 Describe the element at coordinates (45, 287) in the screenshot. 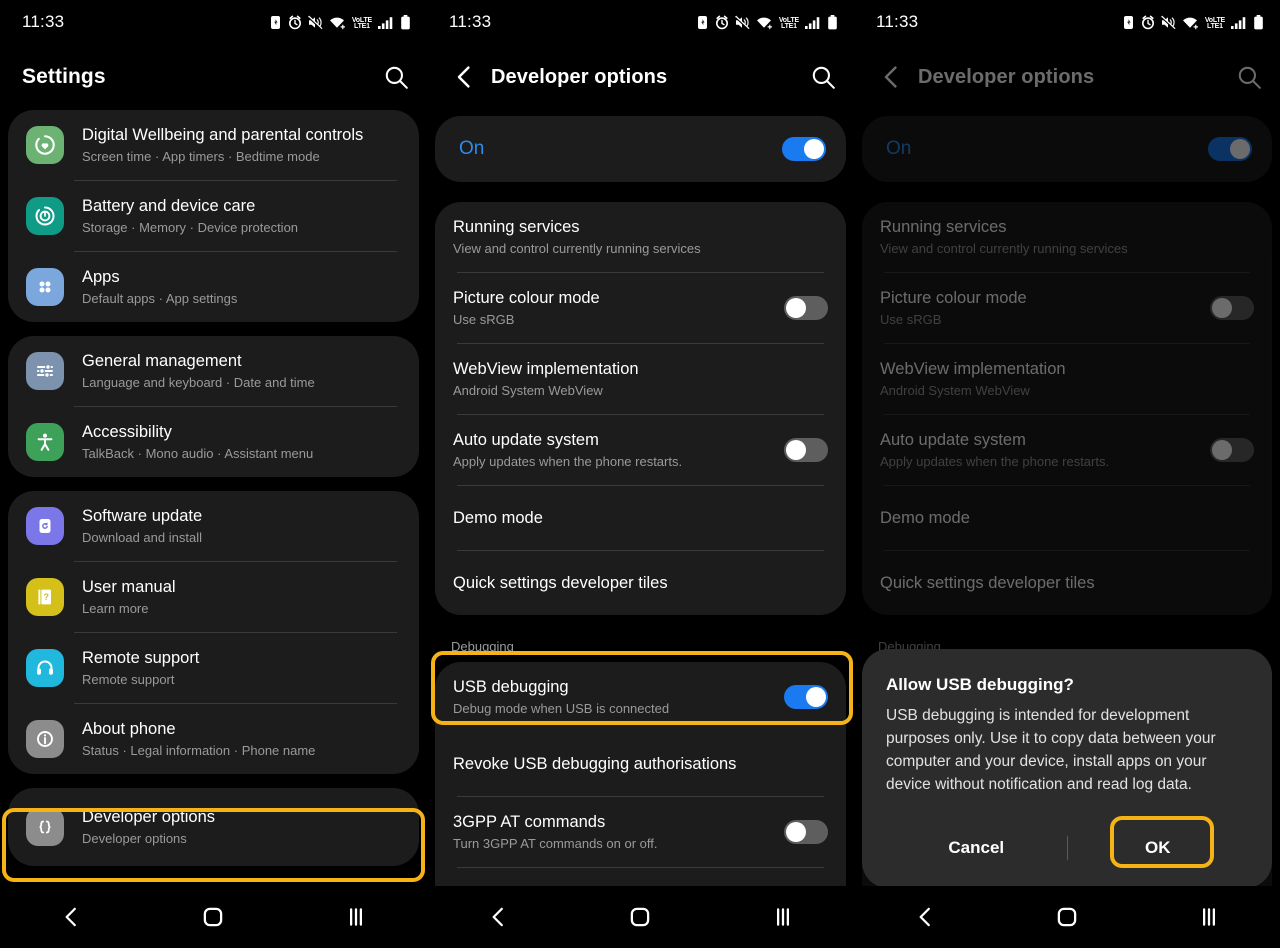

I see `apps-icon` at that location.